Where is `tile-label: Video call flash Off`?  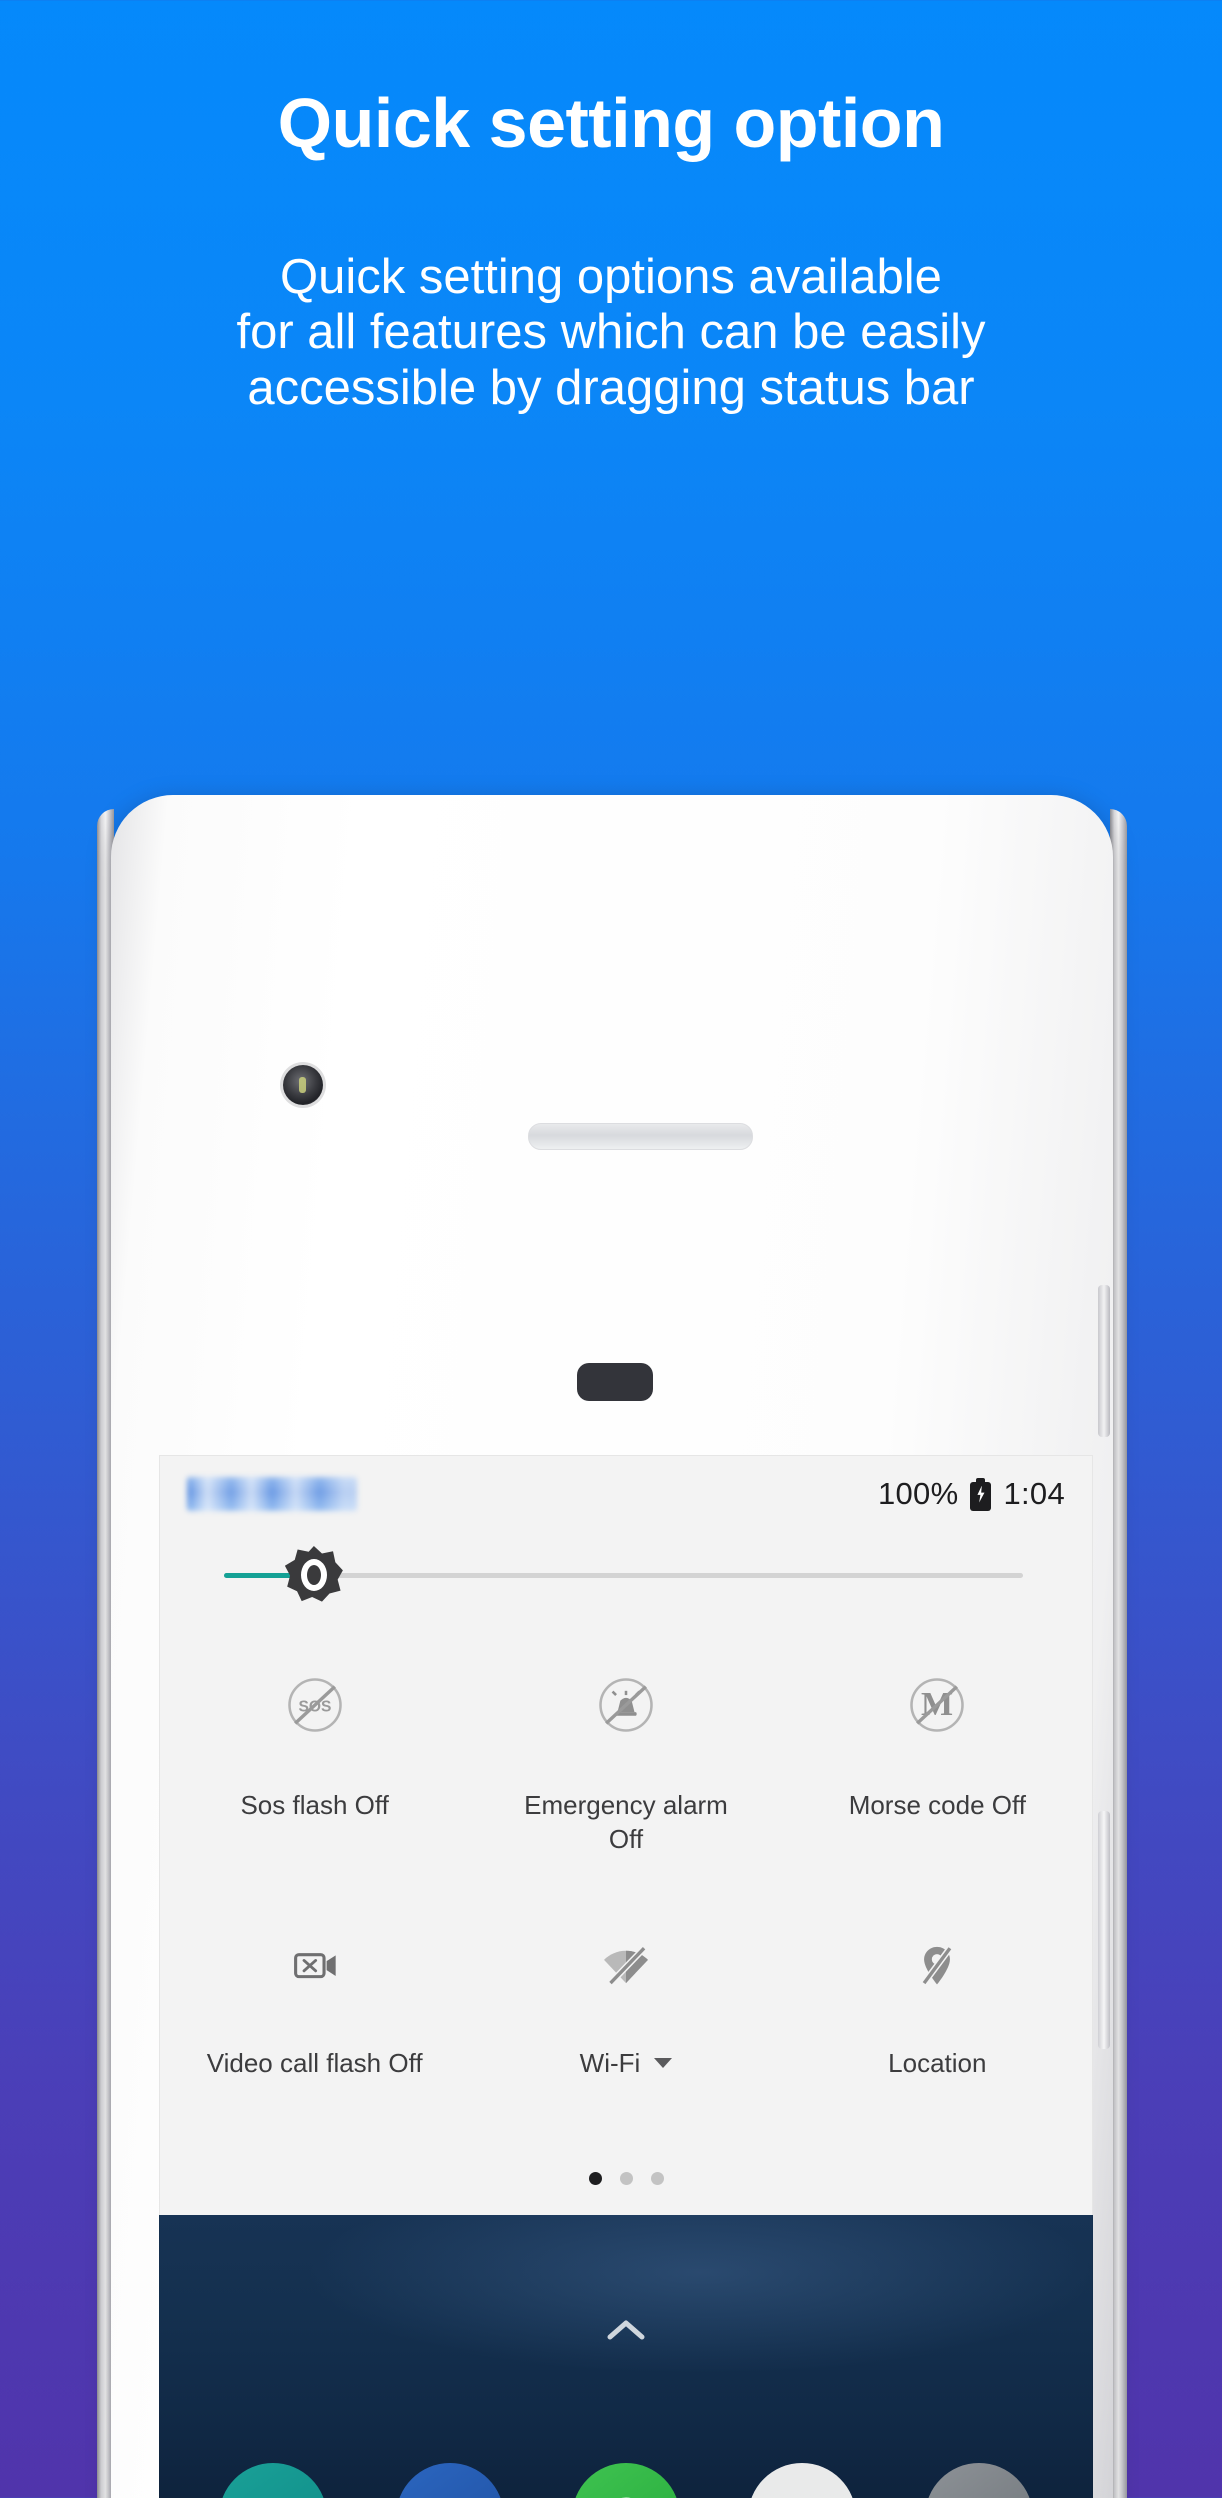
tile-label: Video call flash Off is located at coordinates (314, 2062).